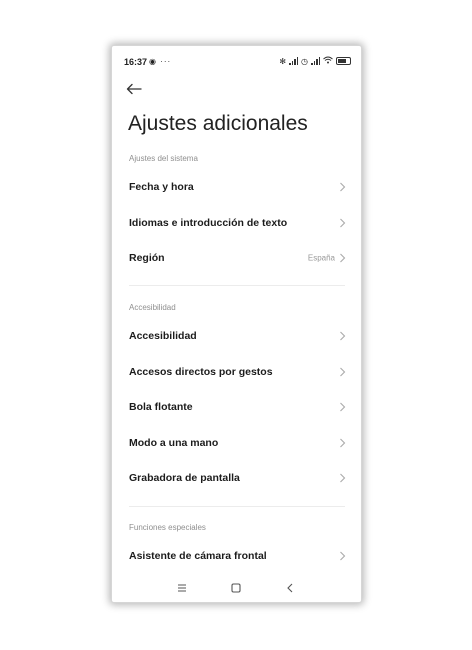  What do you see at coordinates (134, 89) in the screenshot?
I see `arrow-left-icon` at bounding box center [134, 89].